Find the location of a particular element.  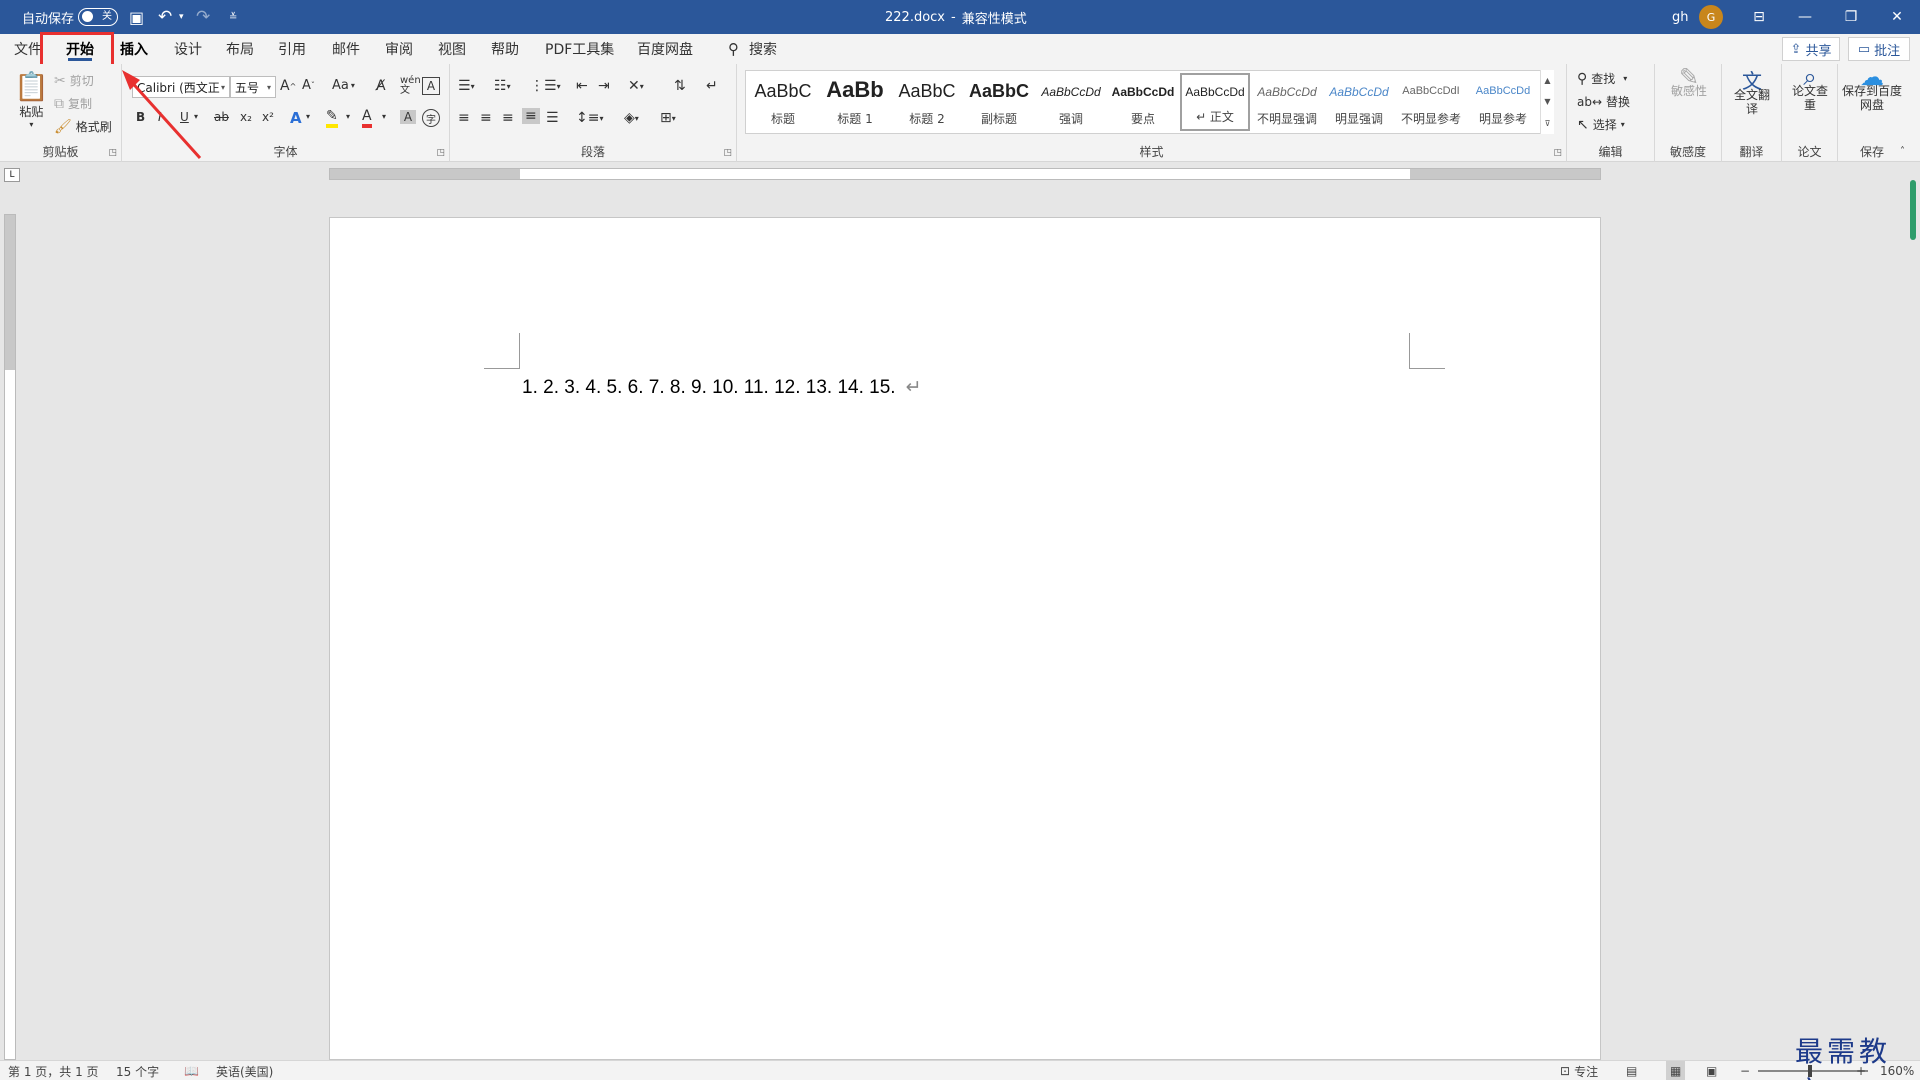

multilevel-list-icon: ⋮☰ ▾ is located at coordinates (545, 86).